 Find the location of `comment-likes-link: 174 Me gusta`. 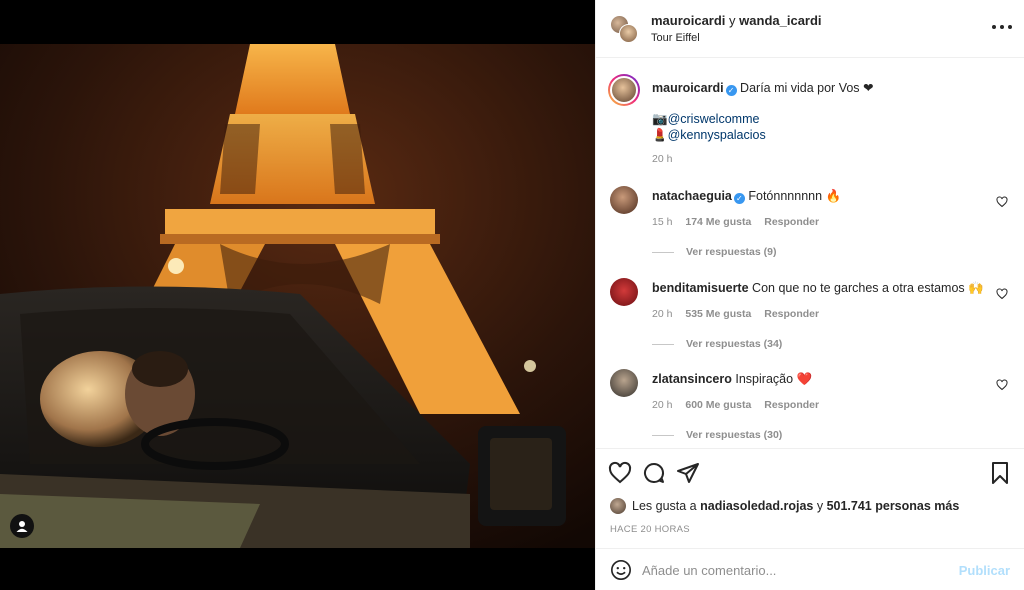

comment-likes-link: 174 Me gusta is located at coordinates (718, 222).